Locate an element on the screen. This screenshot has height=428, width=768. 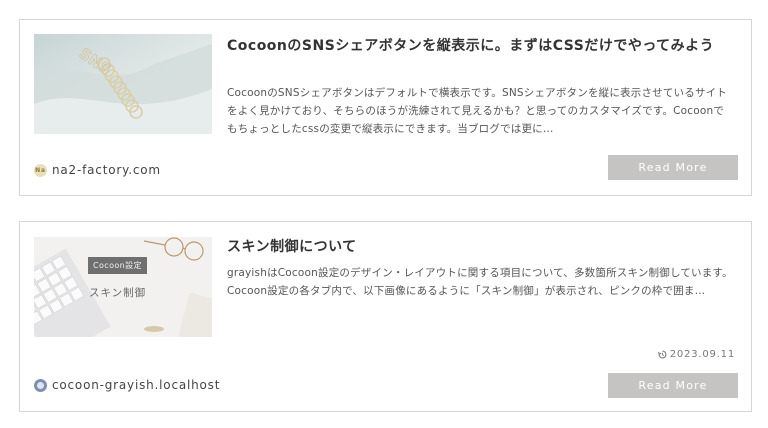
card-thumbnail-1: SNS is located at coordinates (123, 84).